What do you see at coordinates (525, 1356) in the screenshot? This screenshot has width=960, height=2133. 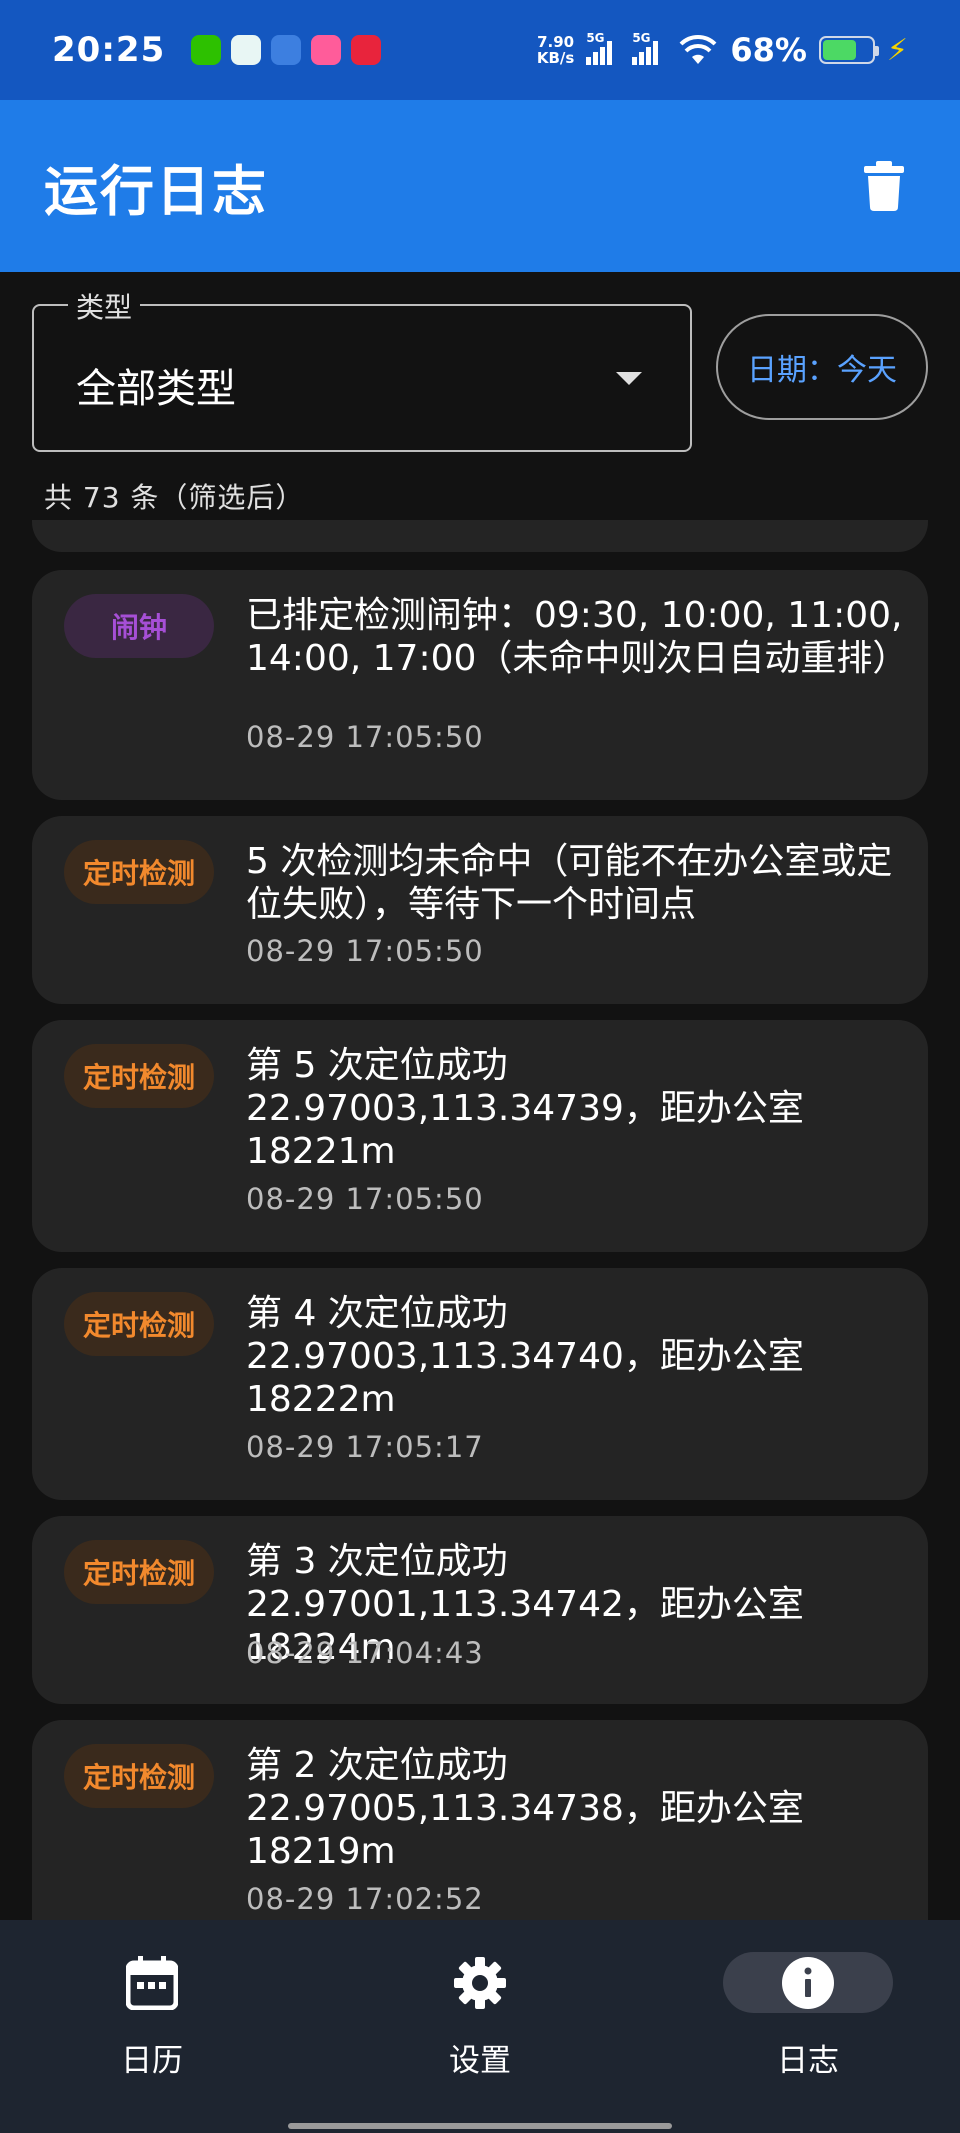 I see `log-message: 第 4 次定位成功 22.97003,113.34740，距办公室 18222m` at bounding box center [525, 1356].